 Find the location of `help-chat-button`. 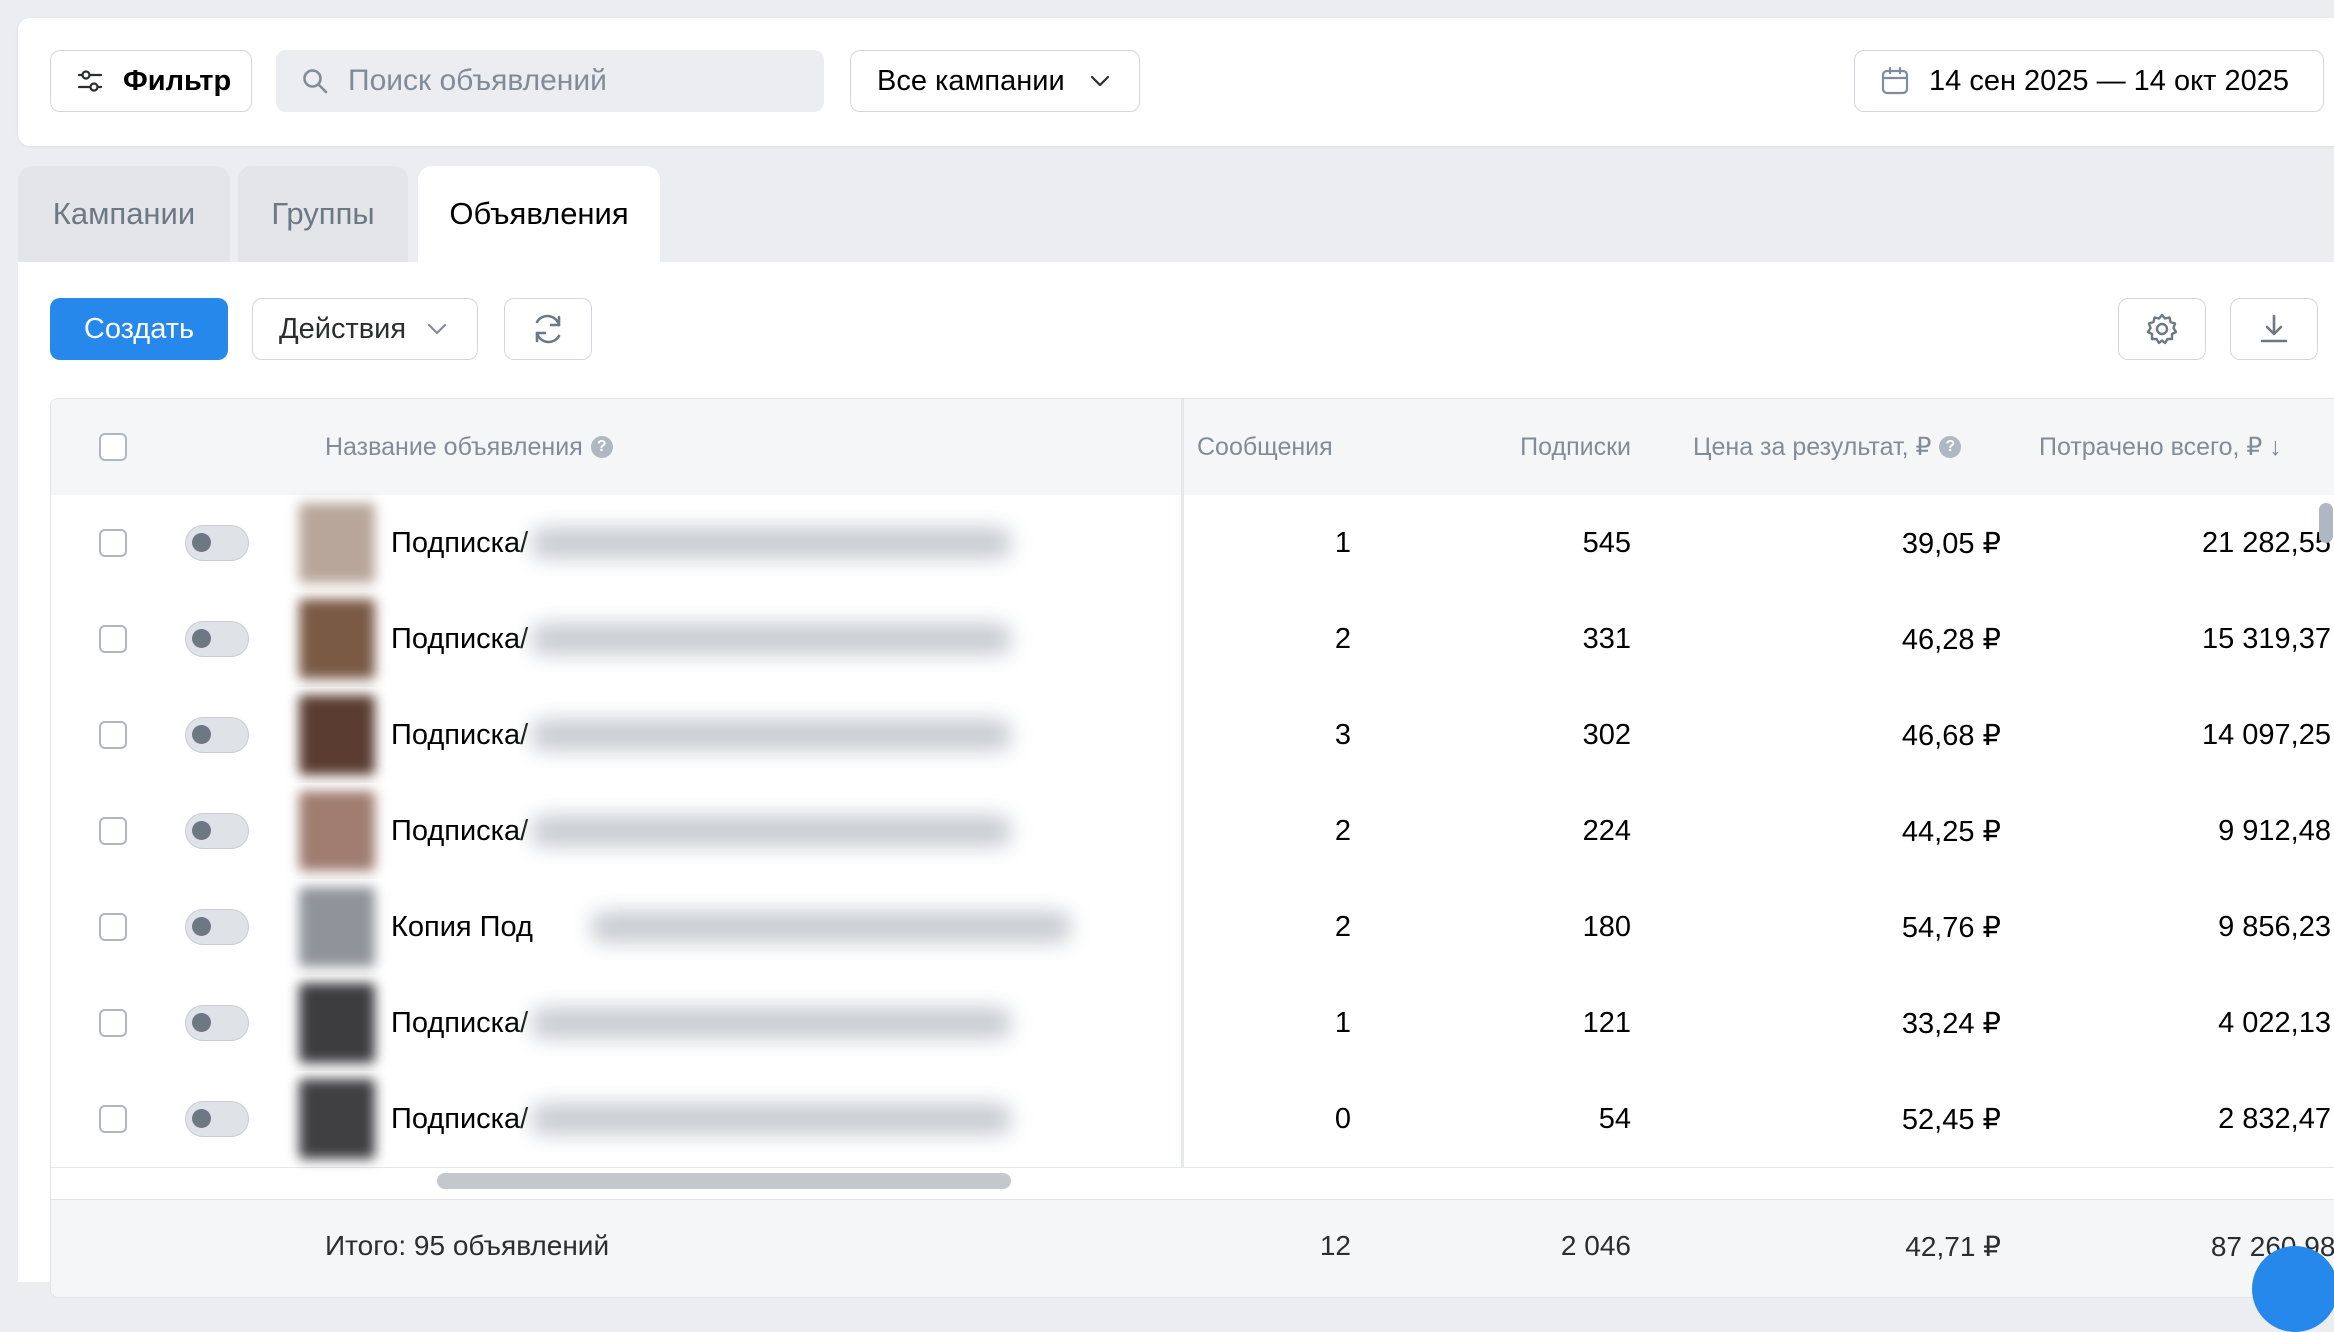

help-chat-button is located at coordinates (2293, 1289).